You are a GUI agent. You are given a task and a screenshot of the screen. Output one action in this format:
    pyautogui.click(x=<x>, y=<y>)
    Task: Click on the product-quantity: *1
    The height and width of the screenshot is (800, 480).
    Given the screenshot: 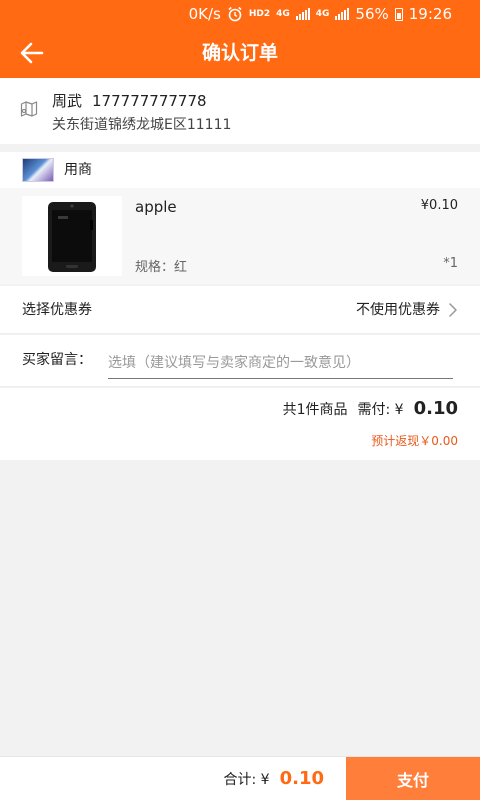 What is the action you would take?
    pyautogui.click(x=450, y=263)
    